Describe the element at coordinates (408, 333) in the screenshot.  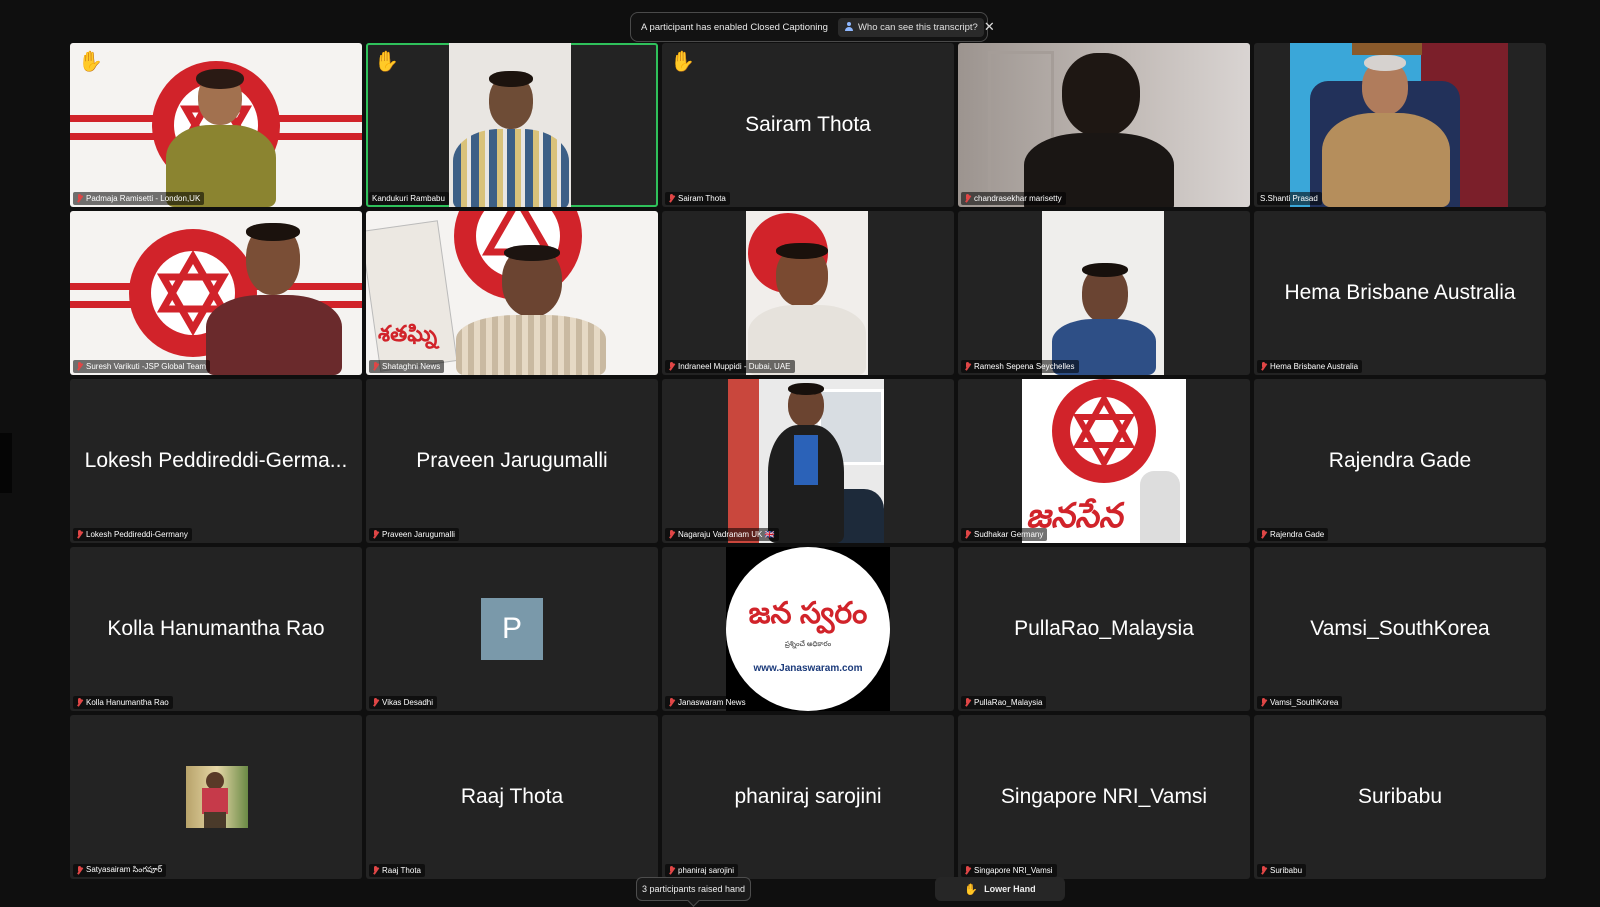
I see `shataghni-logo-text: శతఘ్ని` at that location.